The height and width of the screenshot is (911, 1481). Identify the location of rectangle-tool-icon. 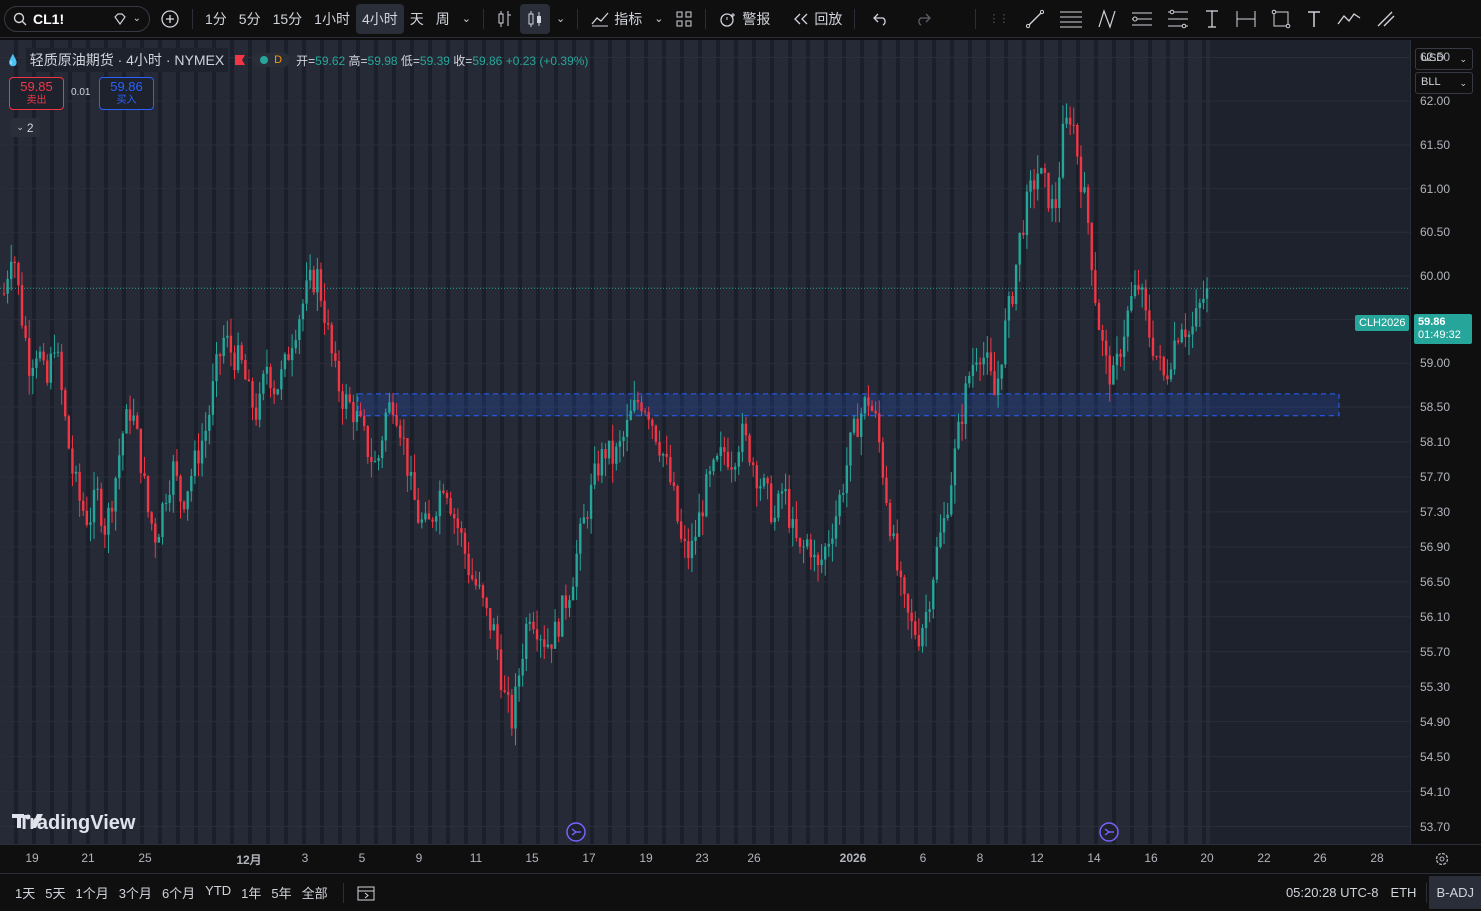
(1281, 19).